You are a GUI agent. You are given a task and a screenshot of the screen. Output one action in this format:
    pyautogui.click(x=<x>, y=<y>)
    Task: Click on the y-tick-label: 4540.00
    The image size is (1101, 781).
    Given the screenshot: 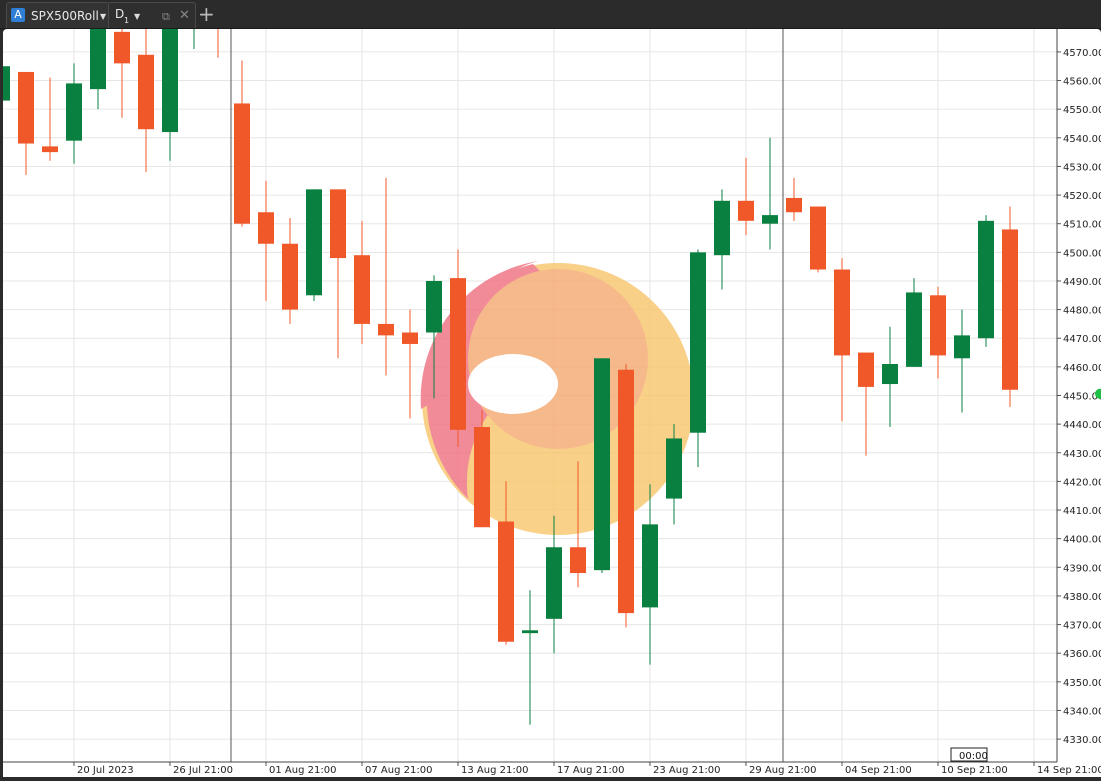 What is the action you would take?
    pyautogui.click(x=1082, y=139)
    